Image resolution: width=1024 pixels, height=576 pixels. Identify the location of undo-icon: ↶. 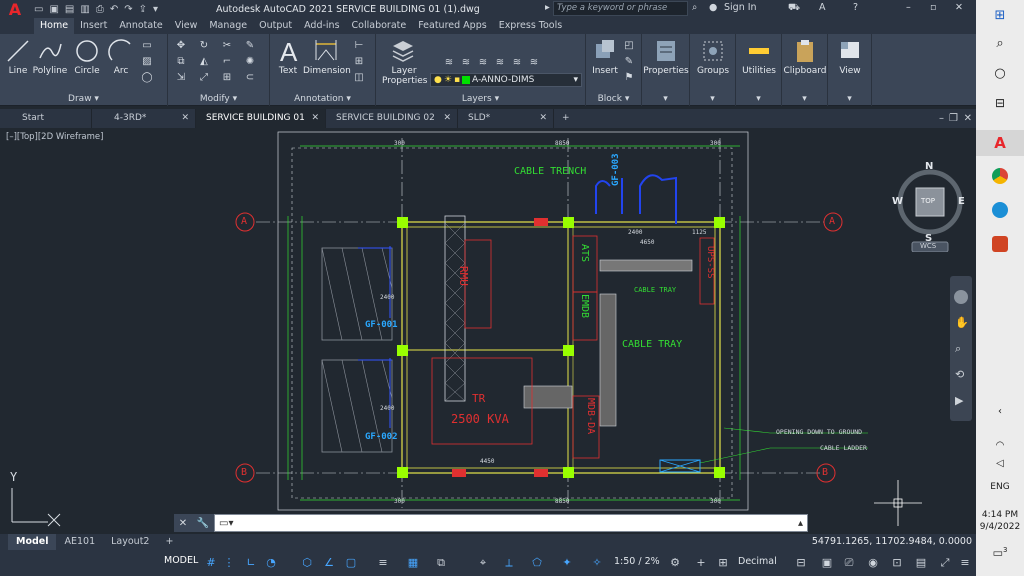
(114, 9).